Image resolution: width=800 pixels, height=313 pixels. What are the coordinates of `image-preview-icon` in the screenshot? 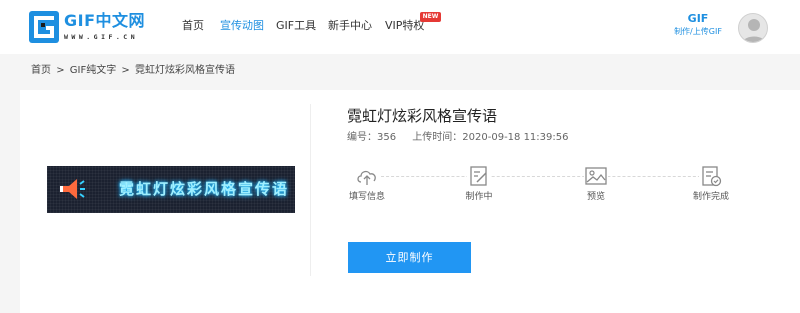 It's located at (596, 176).